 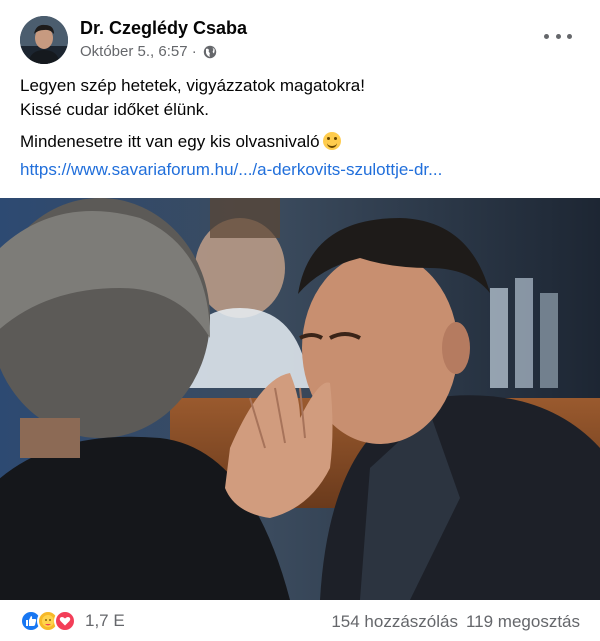 I want to click on reaction-count: 1,7 E, so click(x=105, y=620).